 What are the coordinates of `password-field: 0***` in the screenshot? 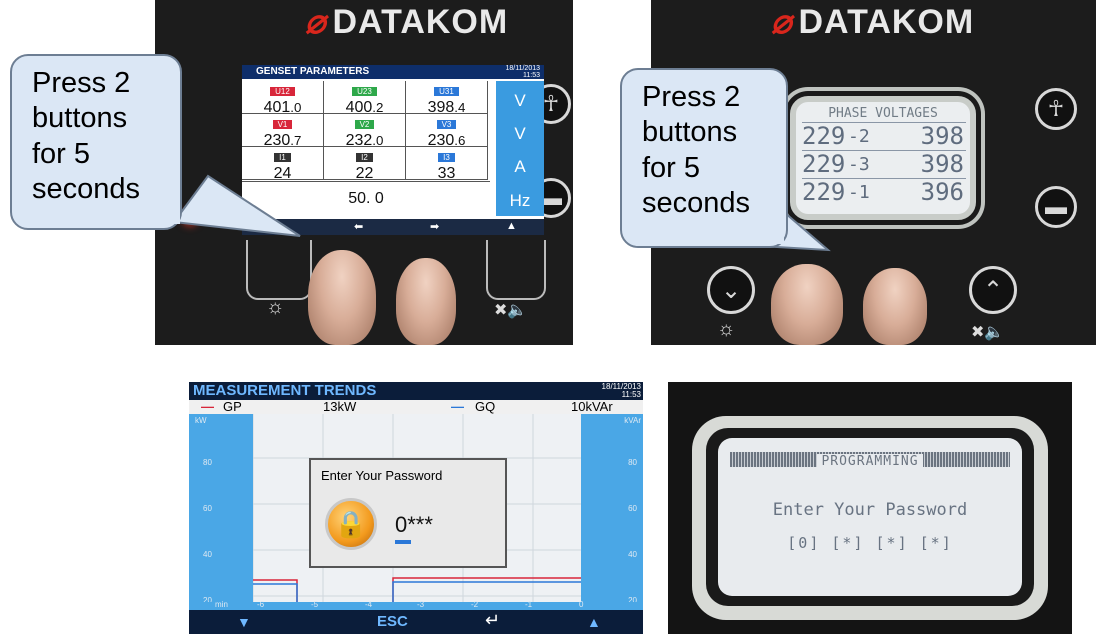 It's located at (414, 525).